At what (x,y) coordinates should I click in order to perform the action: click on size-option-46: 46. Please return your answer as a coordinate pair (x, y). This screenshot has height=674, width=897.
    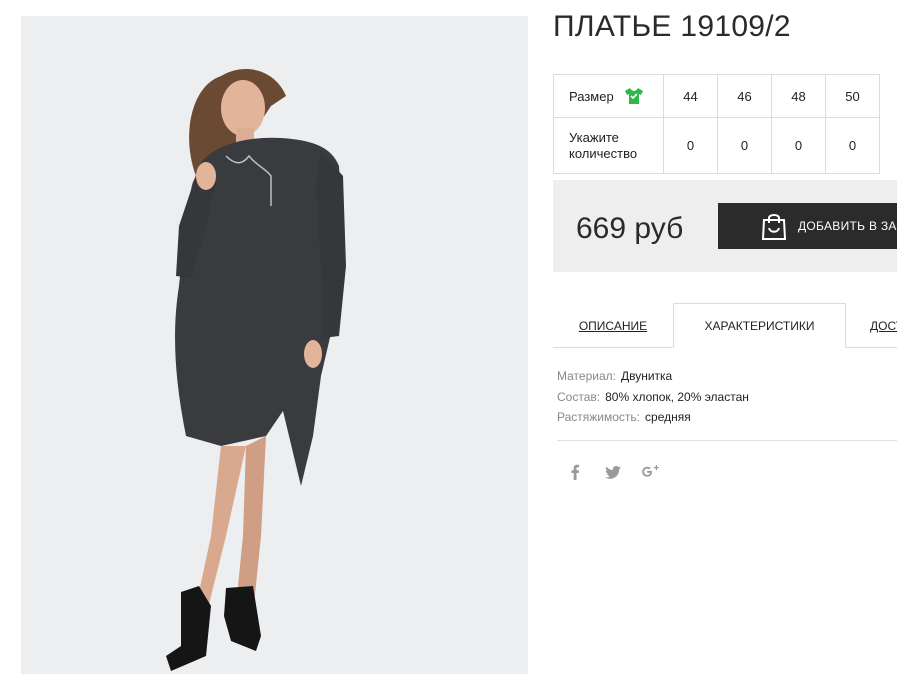
    Looking at the image, I should click on (744, 96).